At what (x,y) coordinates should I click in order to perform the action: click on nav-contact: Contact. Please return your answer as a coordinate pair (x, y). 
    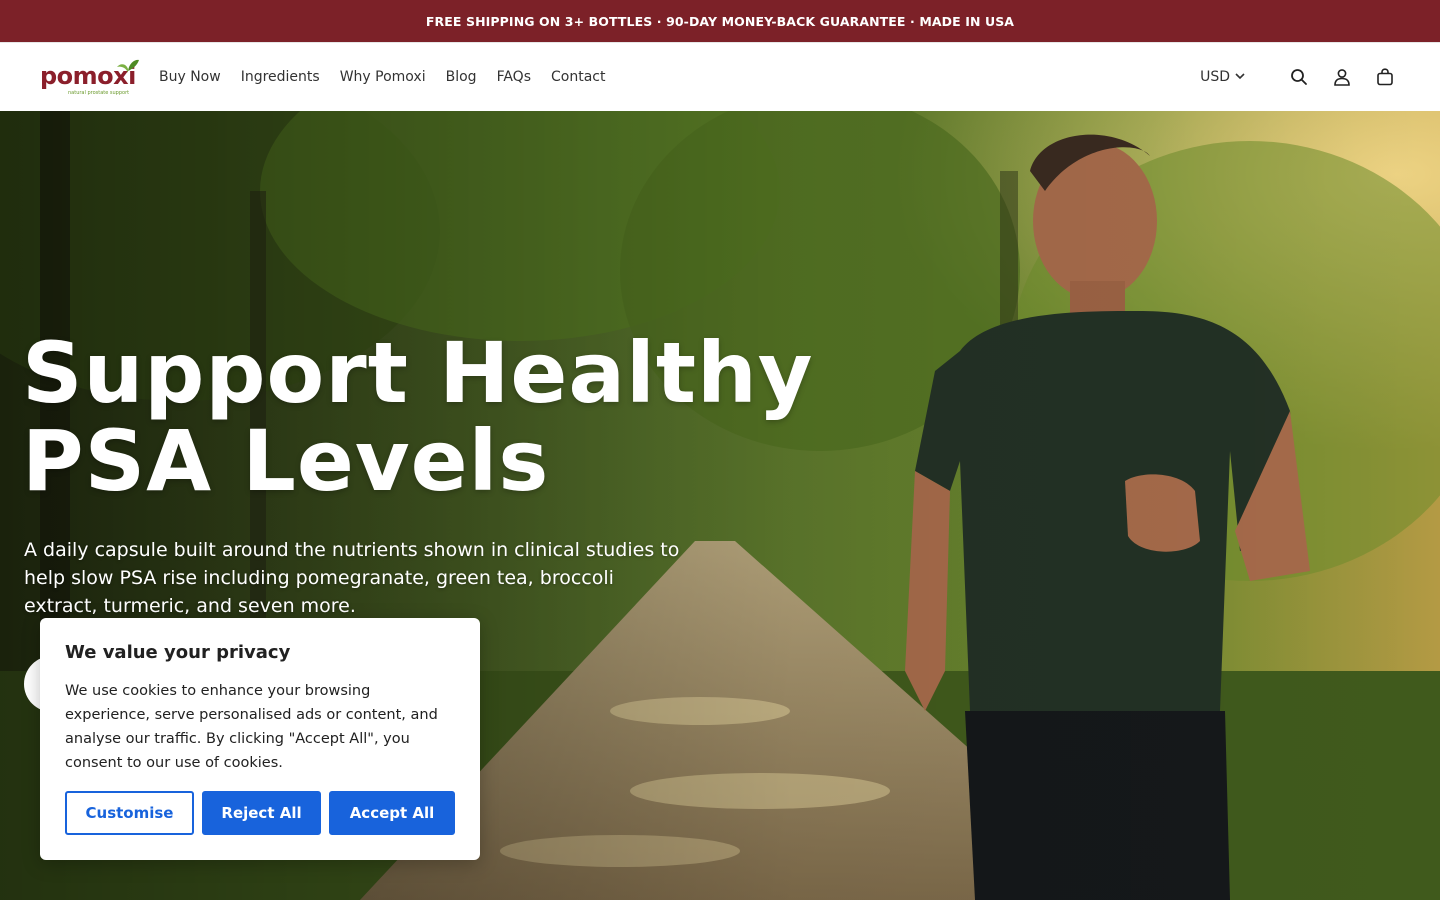
    Looking at the image, I should click on (578, 77).